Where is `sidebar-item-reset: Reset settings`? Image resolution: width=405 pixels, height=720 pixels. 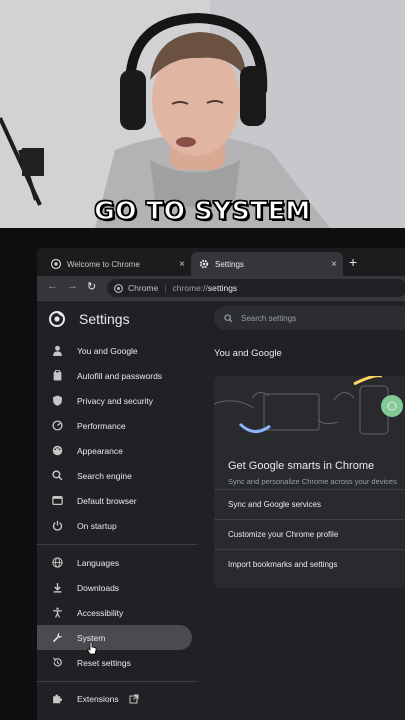
sidebar-item-reset: Reset settings is located at coordinates (114, 662).